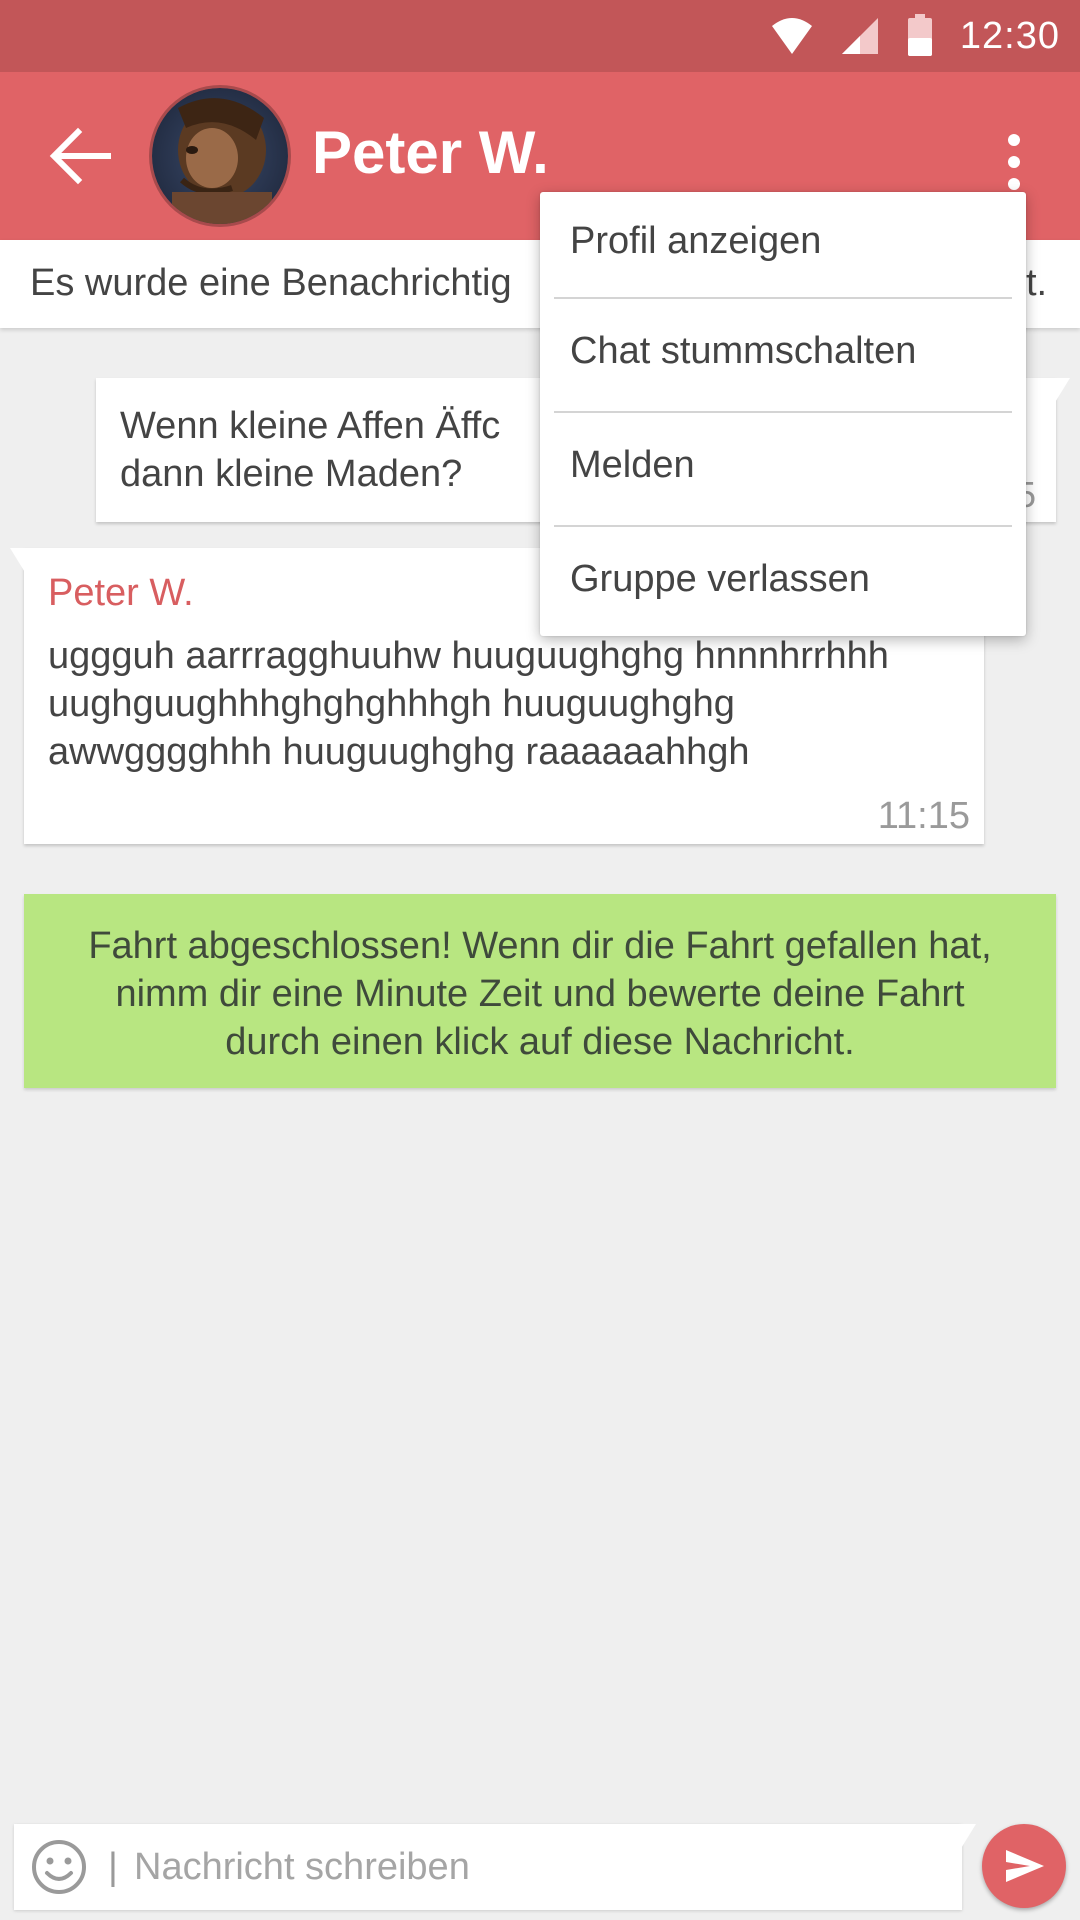 This screenshot has height=1920, width=1080. Describe the element at coordinates (743, 351) in the screenshot. I see `menu-item-label: Chat stummschalten` at that location.